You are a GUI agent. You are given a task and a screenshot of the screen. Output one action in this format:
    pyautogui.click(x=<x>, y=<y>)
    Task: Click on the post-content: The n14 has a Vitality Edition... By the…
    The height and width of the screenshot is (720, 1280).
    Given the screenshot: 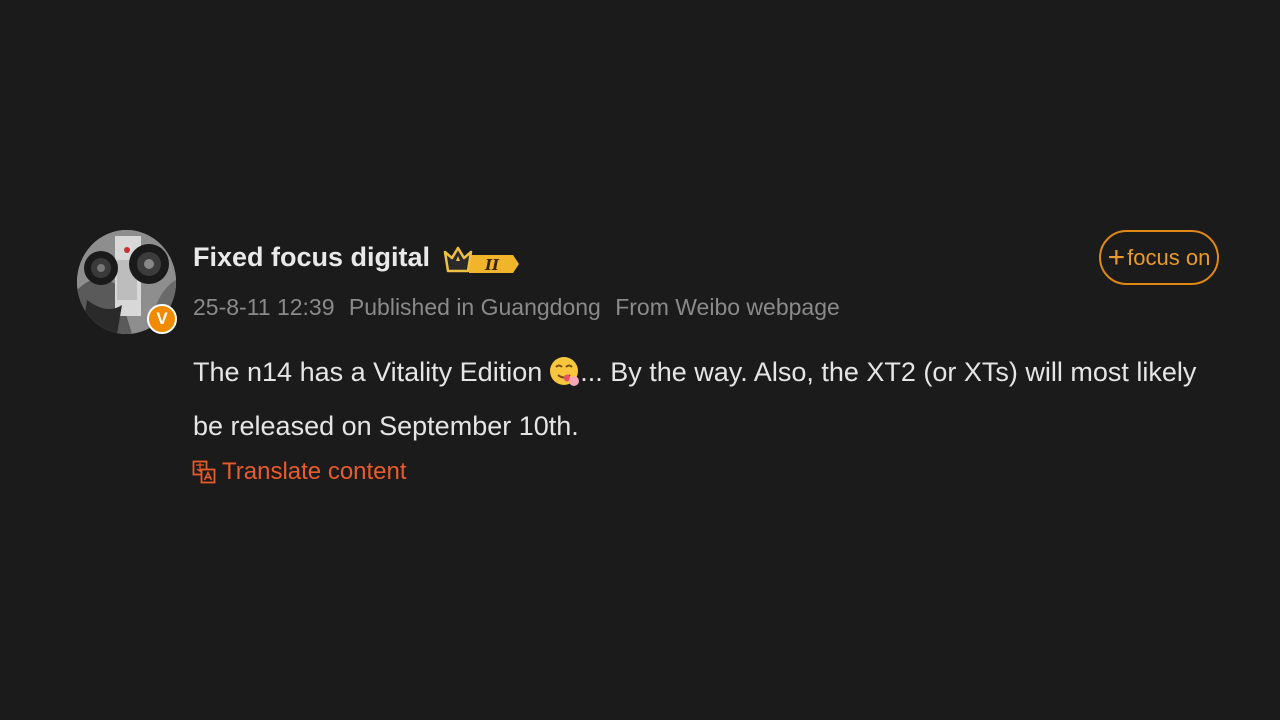 What is the action you would take?
    pyautogui.click(x=698, y=399)
    